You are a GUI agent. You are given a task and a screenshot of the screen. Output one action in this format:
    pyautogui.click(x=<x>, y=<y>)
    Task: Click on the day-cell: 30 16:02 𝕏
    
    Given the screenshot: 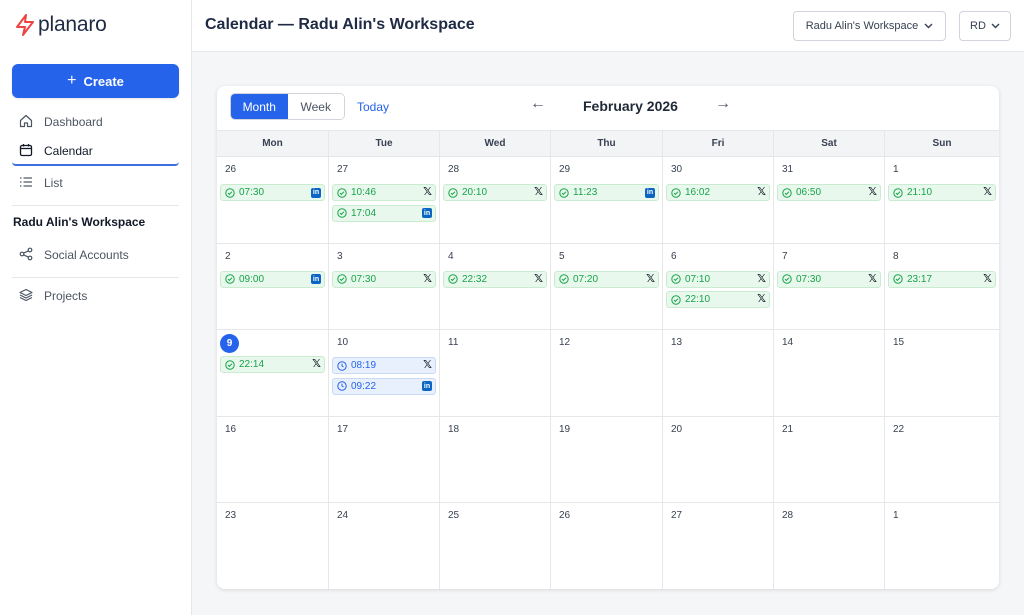 What is the action you would take?
    pyautogui.click(x=718, y=200)
    